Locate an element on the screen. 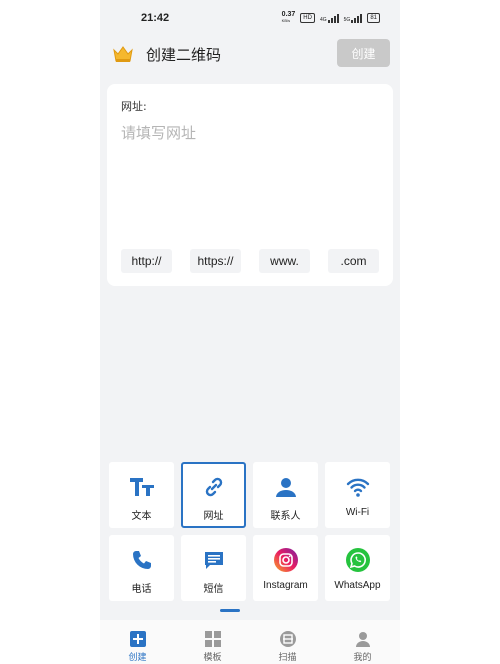 Image resolution: width=500 pixels, height=664 pixels. type-sms: 短信 is located at coordinates (213, 568).